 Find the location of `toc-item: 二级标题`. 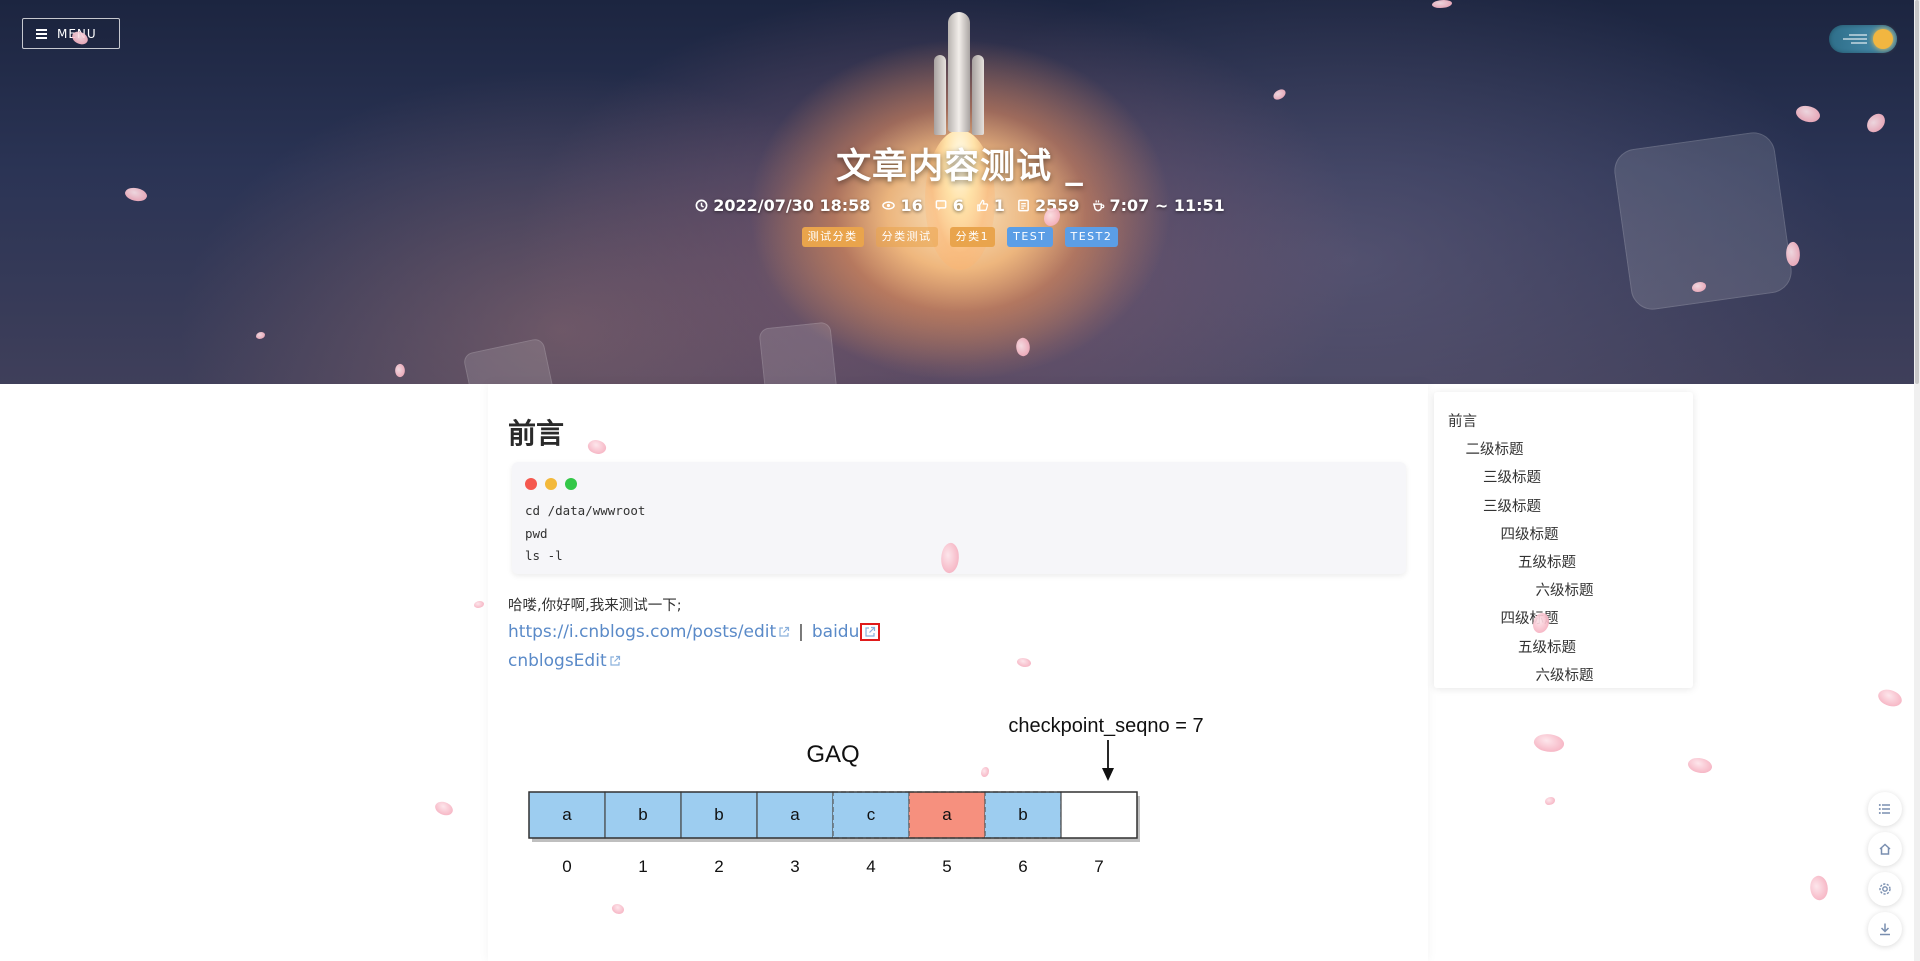

toc-item: 二级标题 is located at coordinates (1495, 448).